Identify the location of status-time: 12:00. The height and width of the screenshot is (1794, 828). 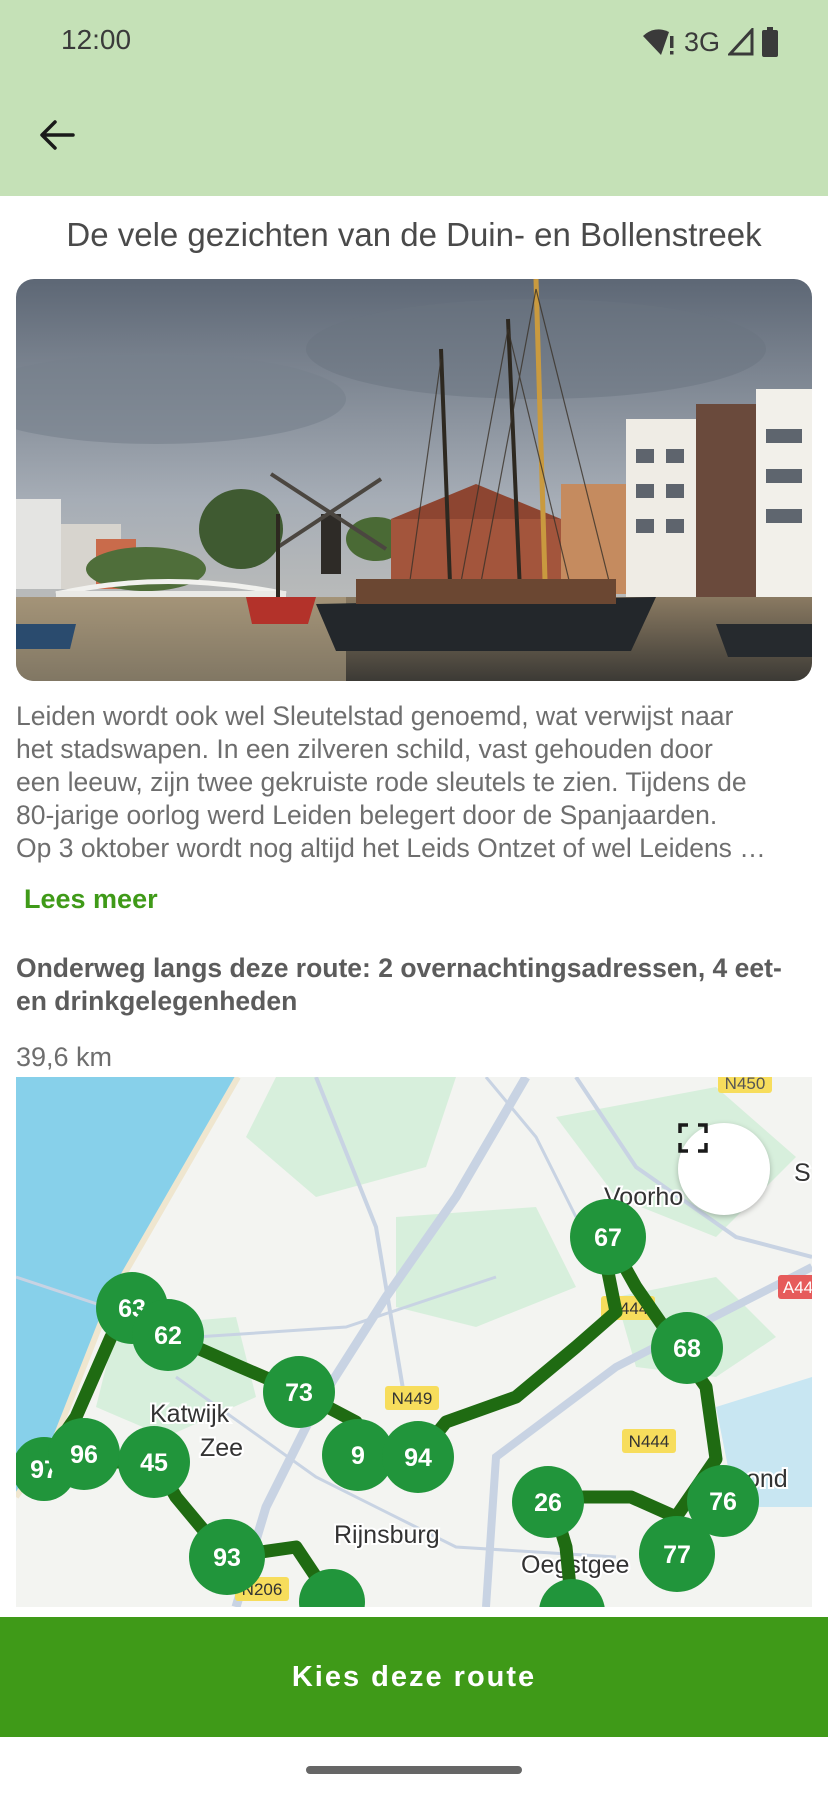
(96, 39).